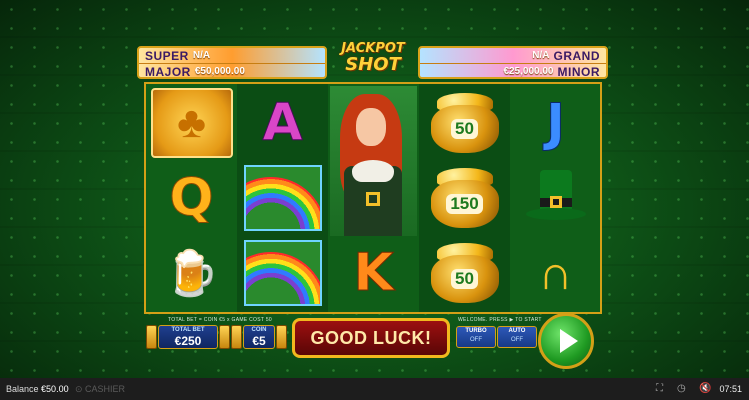  What do you see at coordinates (188, 341) in the screenshot?
I see `total-bet-value: €250` at bounding box center [188, 341].